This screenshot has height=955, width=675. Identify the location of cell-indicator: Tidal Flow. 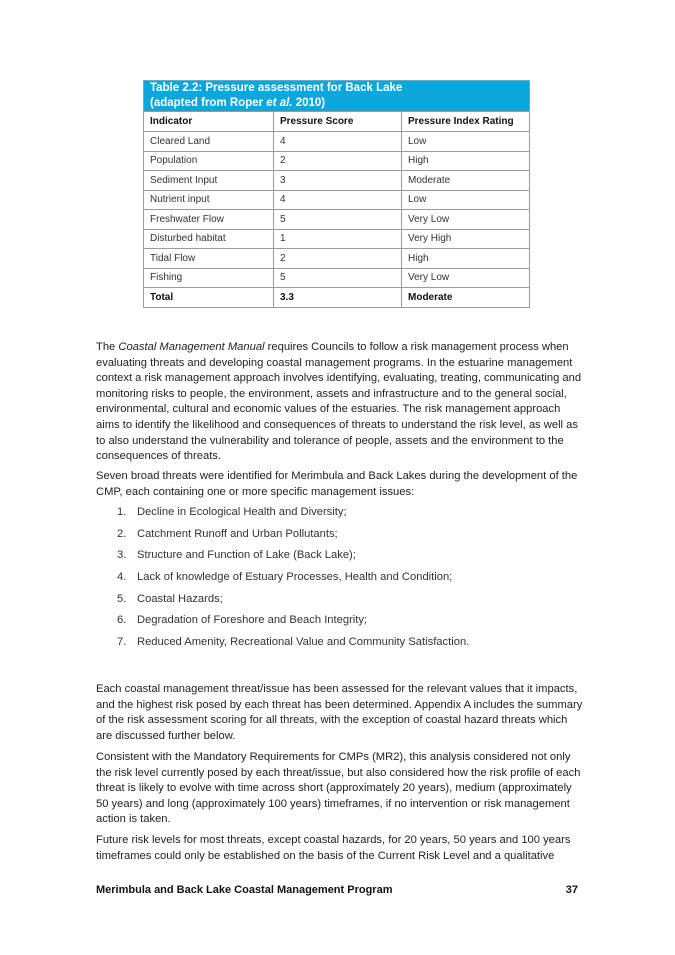
(208, 258).